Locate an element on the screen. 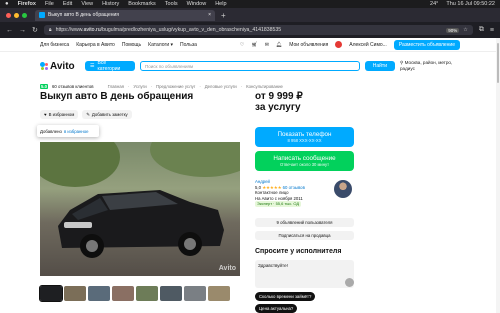 This screenshot has width=500, height=313. thumbnail-video is located at coordinates (51, 293).